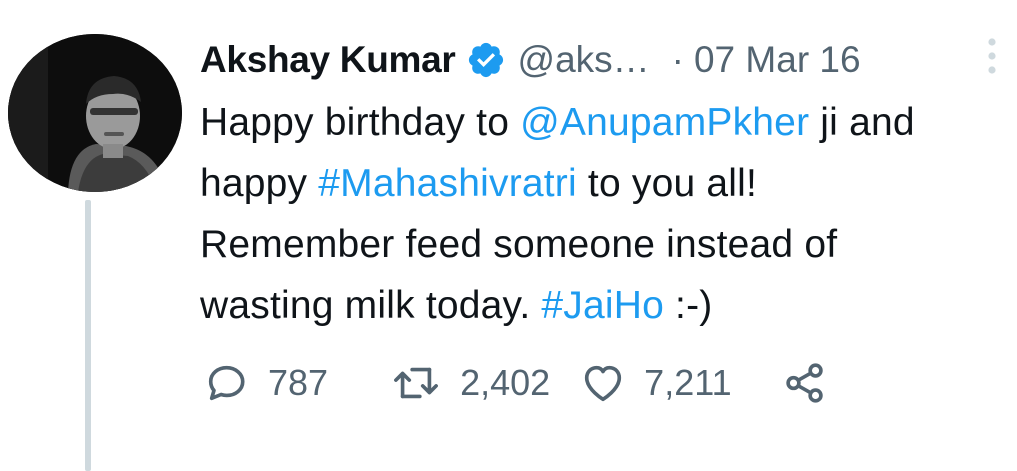  What do you see at coordinates (486, 60) in the screenshot?
I see `verified-badge-icon` at bounding box center [486, 60].